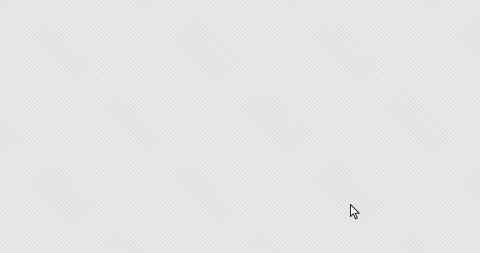  I want to click on arrow-pointer-icon, so click(355, 212).